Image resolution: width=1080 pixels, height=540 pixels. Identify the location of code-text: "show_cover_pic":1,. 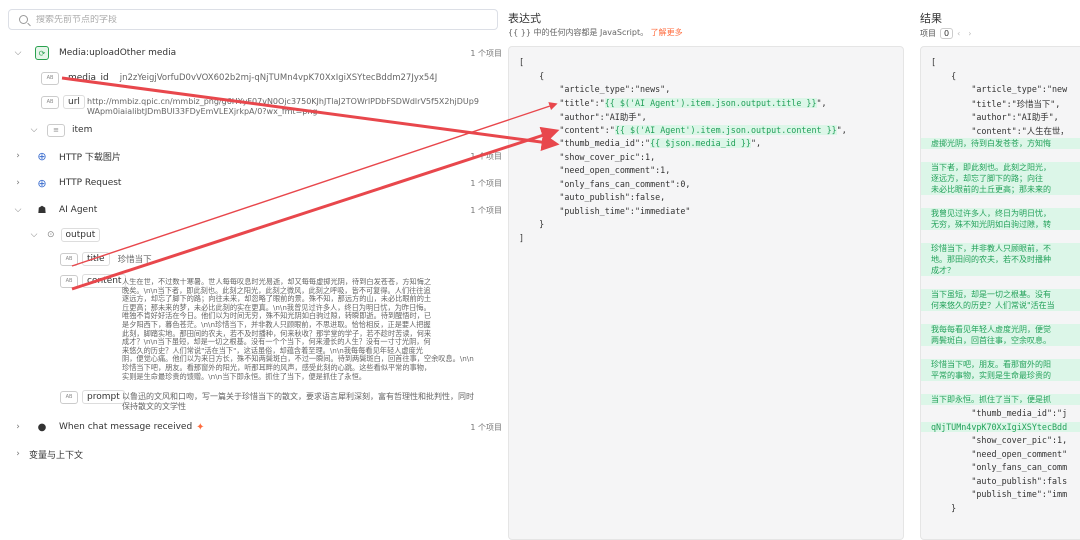
(587, 156).